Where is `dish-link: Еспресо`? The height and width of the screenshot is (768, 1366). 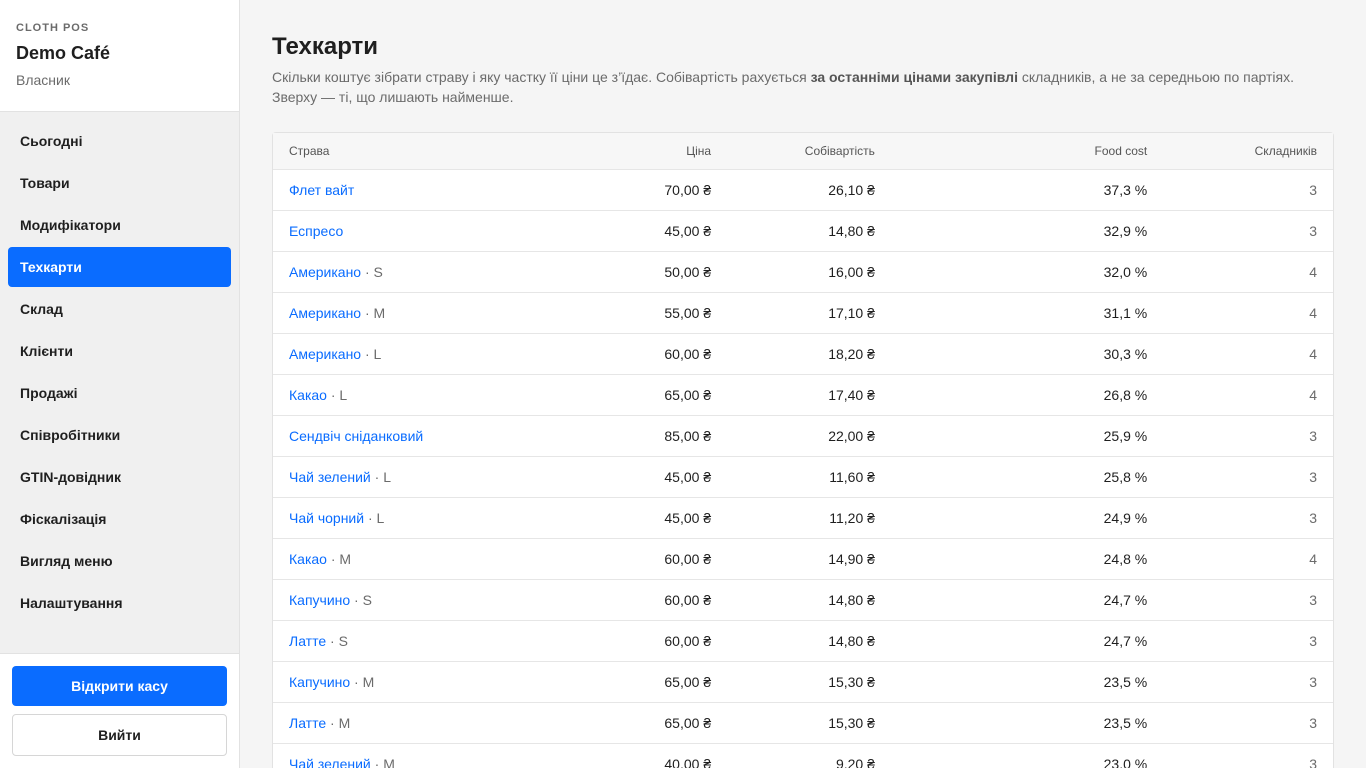
dish-link: Еспресо is located at coordinates (316, 231).